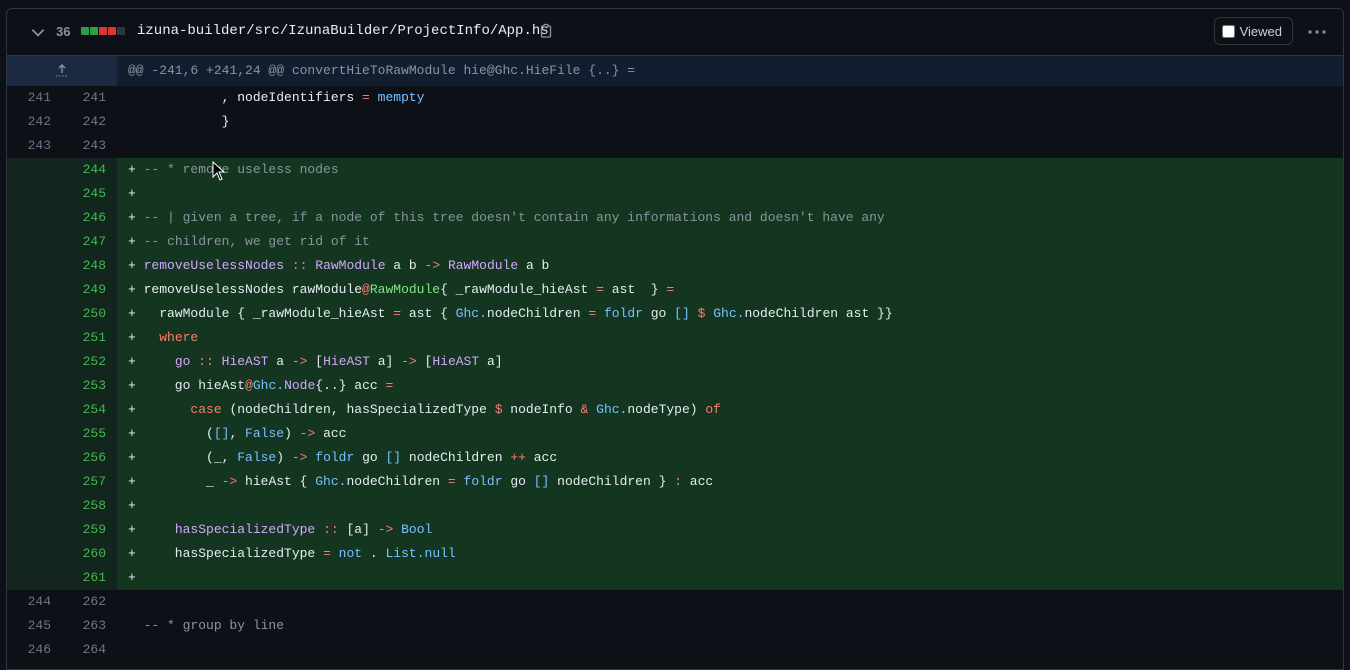 The height and width of the screenshot is (670, 1350). Describe the element at coordinates (89, 650) in the screenshot. I see `new-line-number: 264` at that location.